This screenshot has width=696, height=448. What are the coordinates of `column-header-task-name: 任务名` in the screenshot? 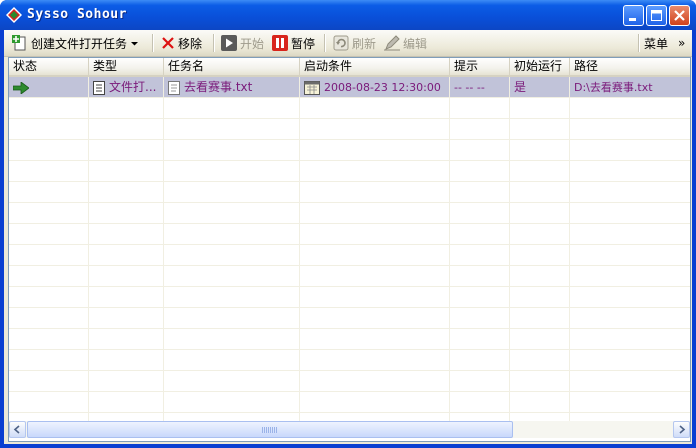 It's located at (232, 66).